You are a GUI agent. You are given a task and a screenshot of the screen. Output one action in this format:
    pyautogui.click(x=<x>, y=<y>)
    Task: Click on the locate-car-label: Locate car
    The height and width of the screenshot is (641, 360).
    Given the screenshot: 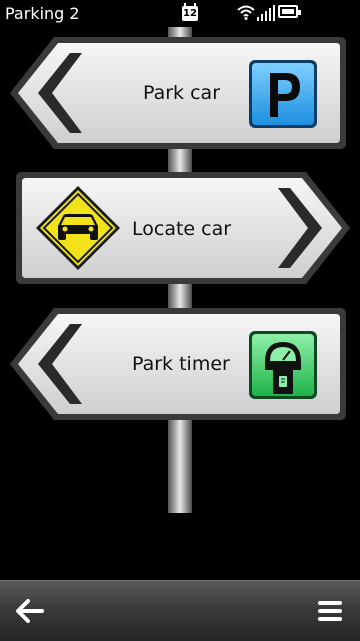 What is the action you would take?
    pyautogui.click(x=182, y=229)
    